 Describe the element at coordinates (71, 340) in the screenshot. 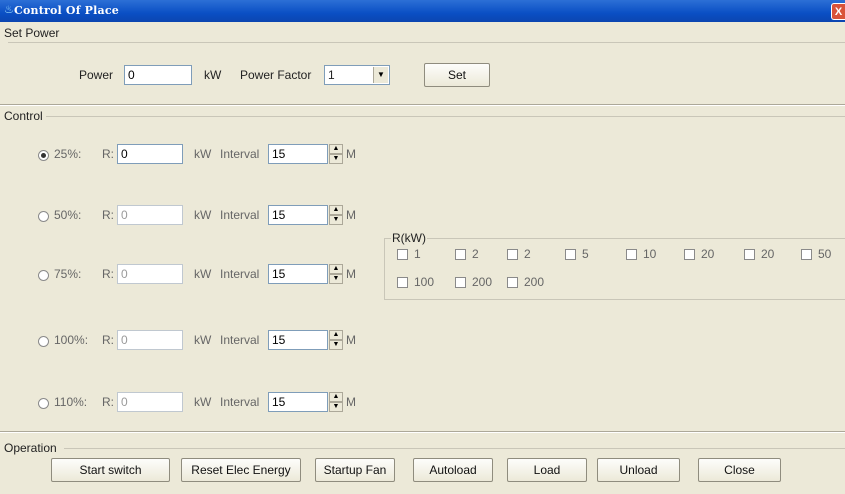

I see `load-percent-label: 100%:` at that location.